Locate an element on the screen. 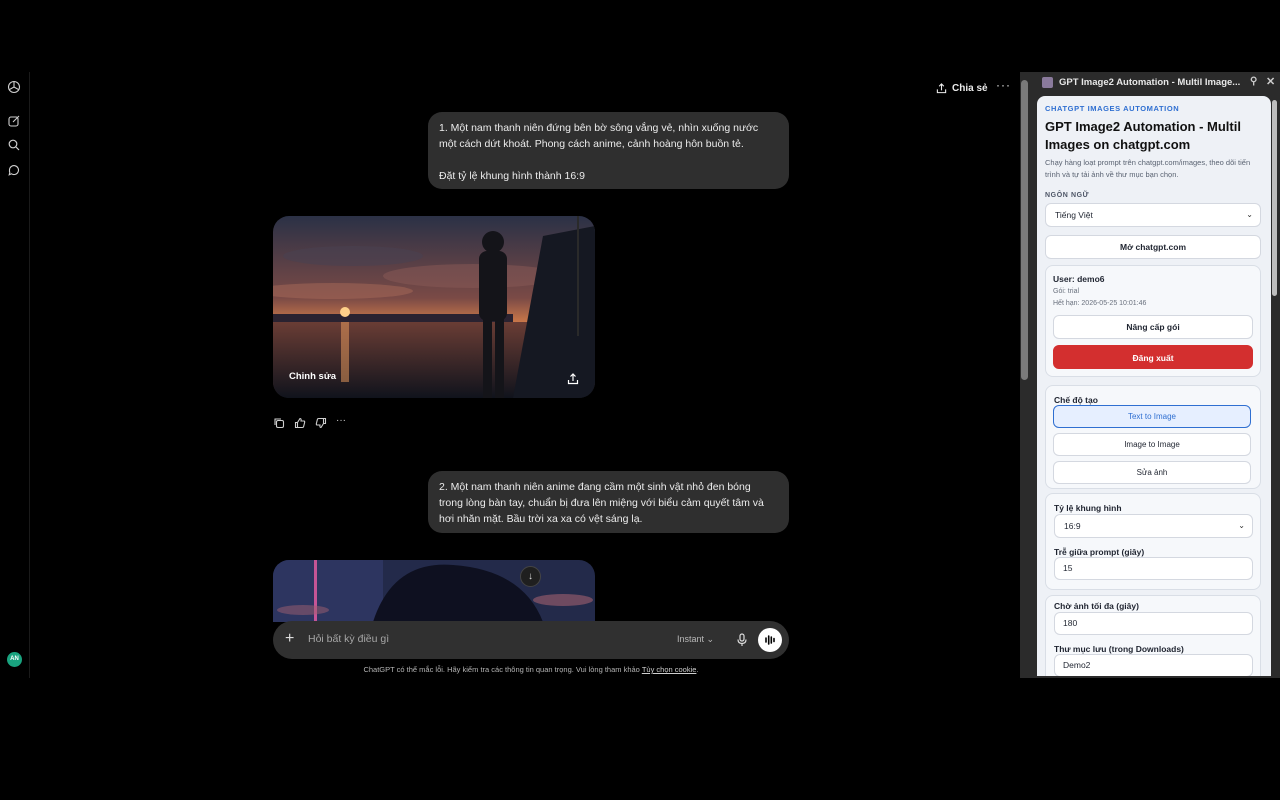  delay-input: 15 is located at coordinates (1153, 568).